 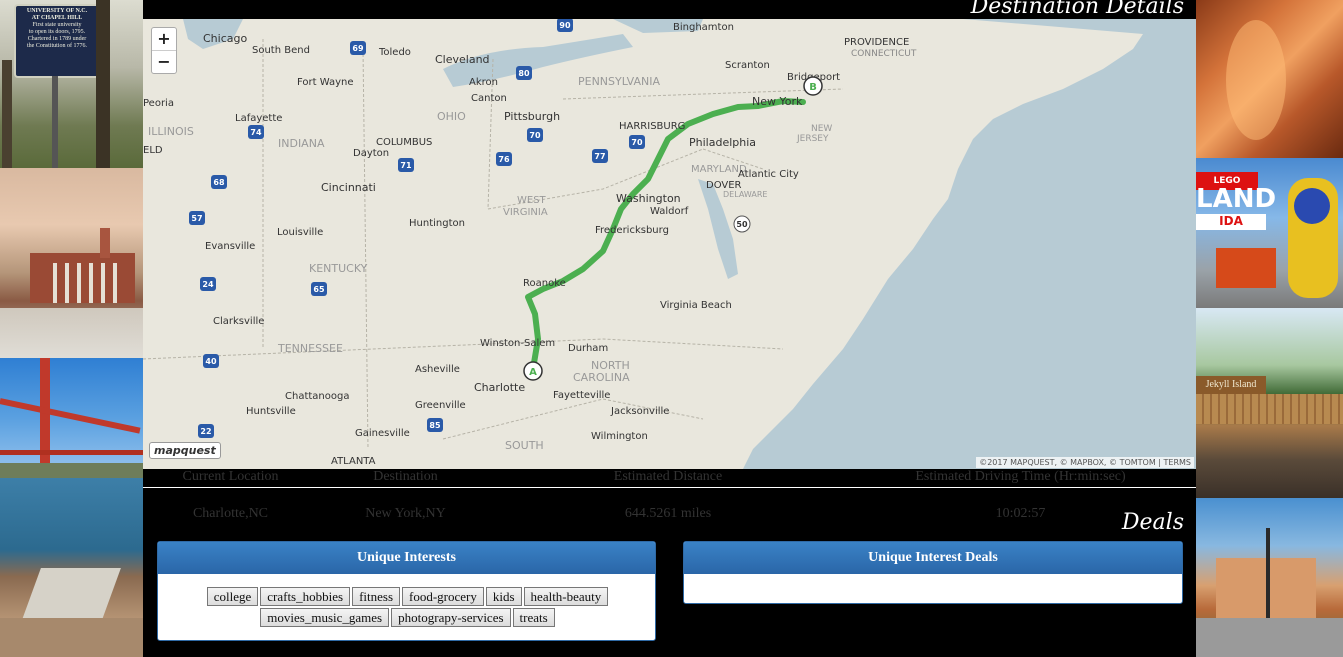 I want to click on interest-chip-food-grocery: food-grocery, so click(x=443, y=596).